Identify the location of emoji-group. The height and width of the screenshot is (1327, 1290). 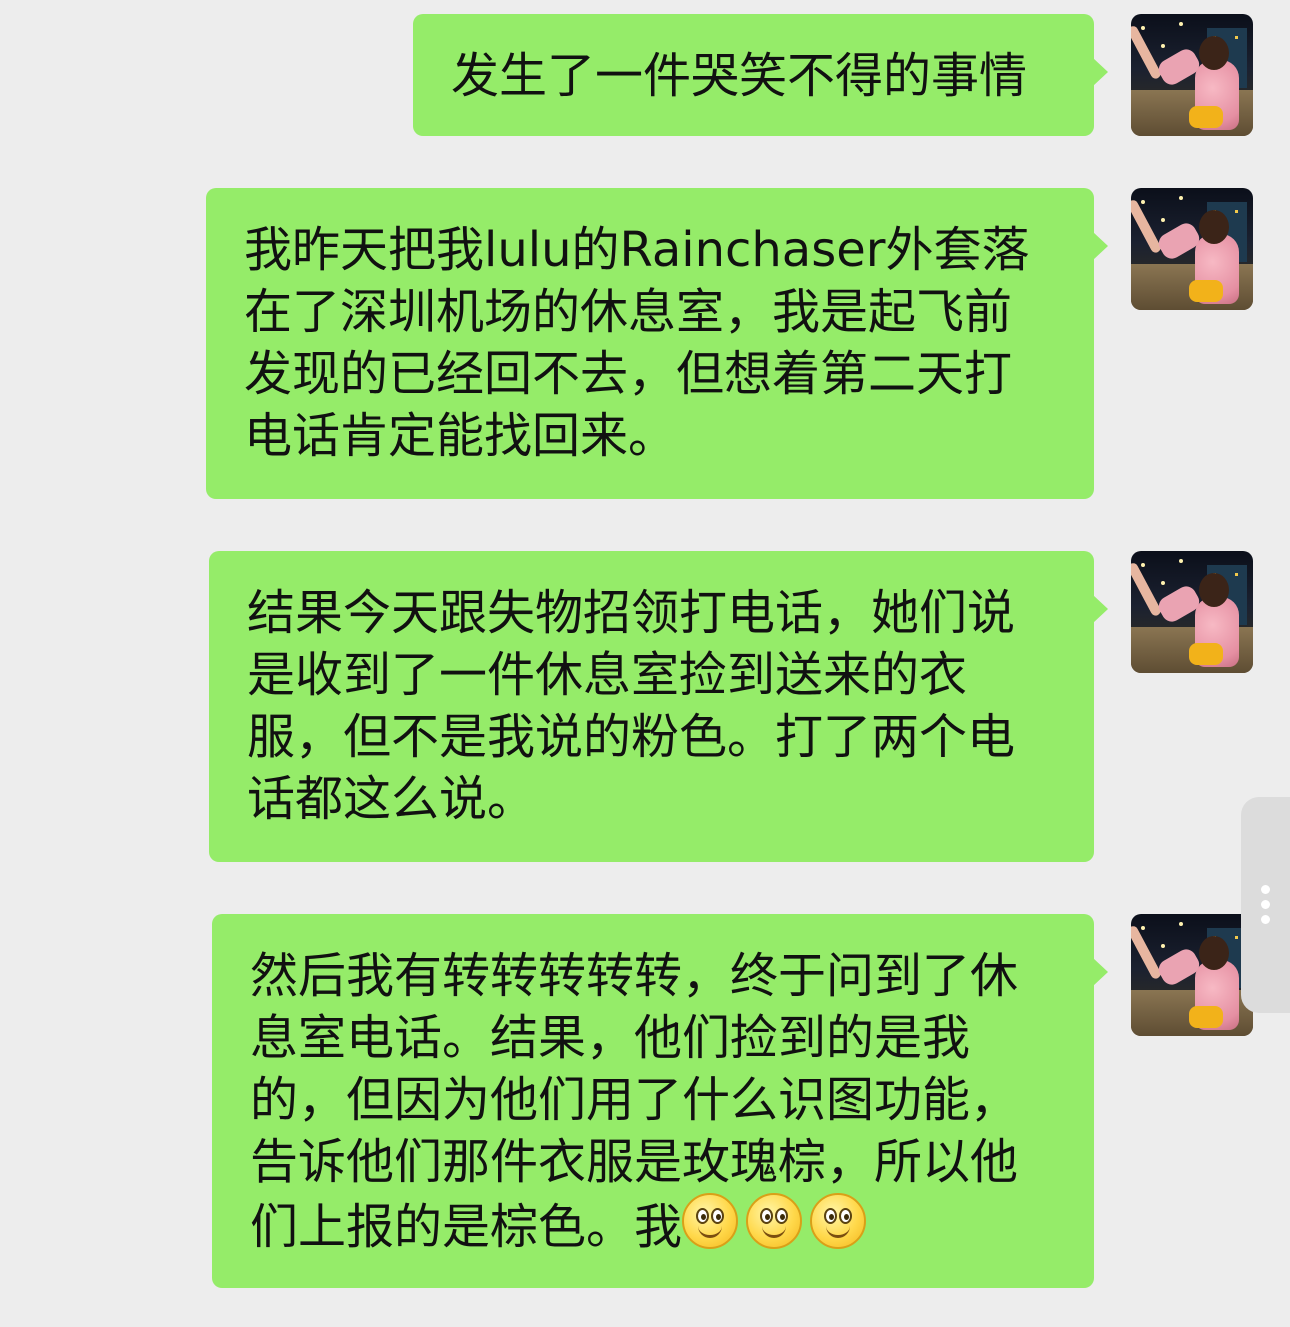
(778, 1228).